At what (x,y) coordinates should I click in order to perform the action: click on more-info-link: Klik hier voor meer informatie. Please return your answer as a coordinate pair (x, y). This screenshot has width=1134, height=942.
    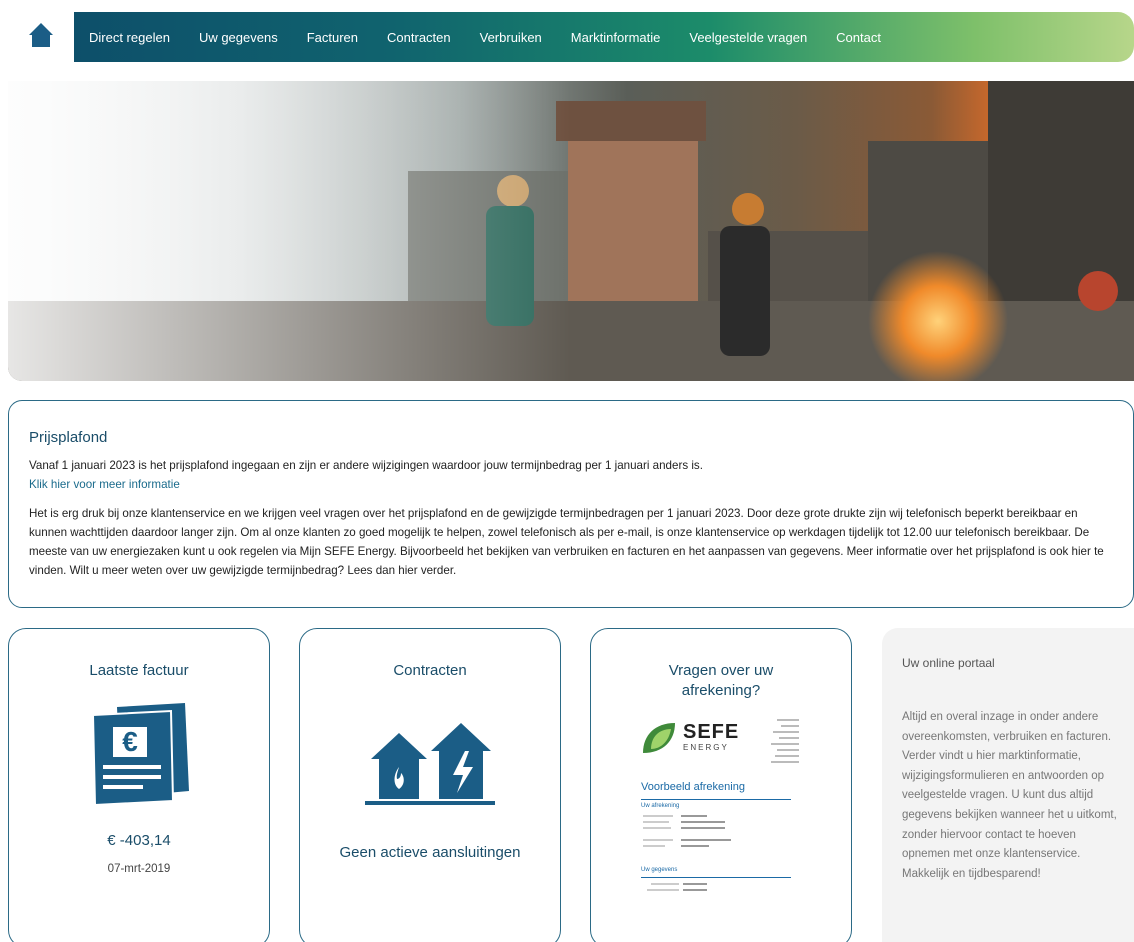
    Looking at the image, I should click on (570, 484).